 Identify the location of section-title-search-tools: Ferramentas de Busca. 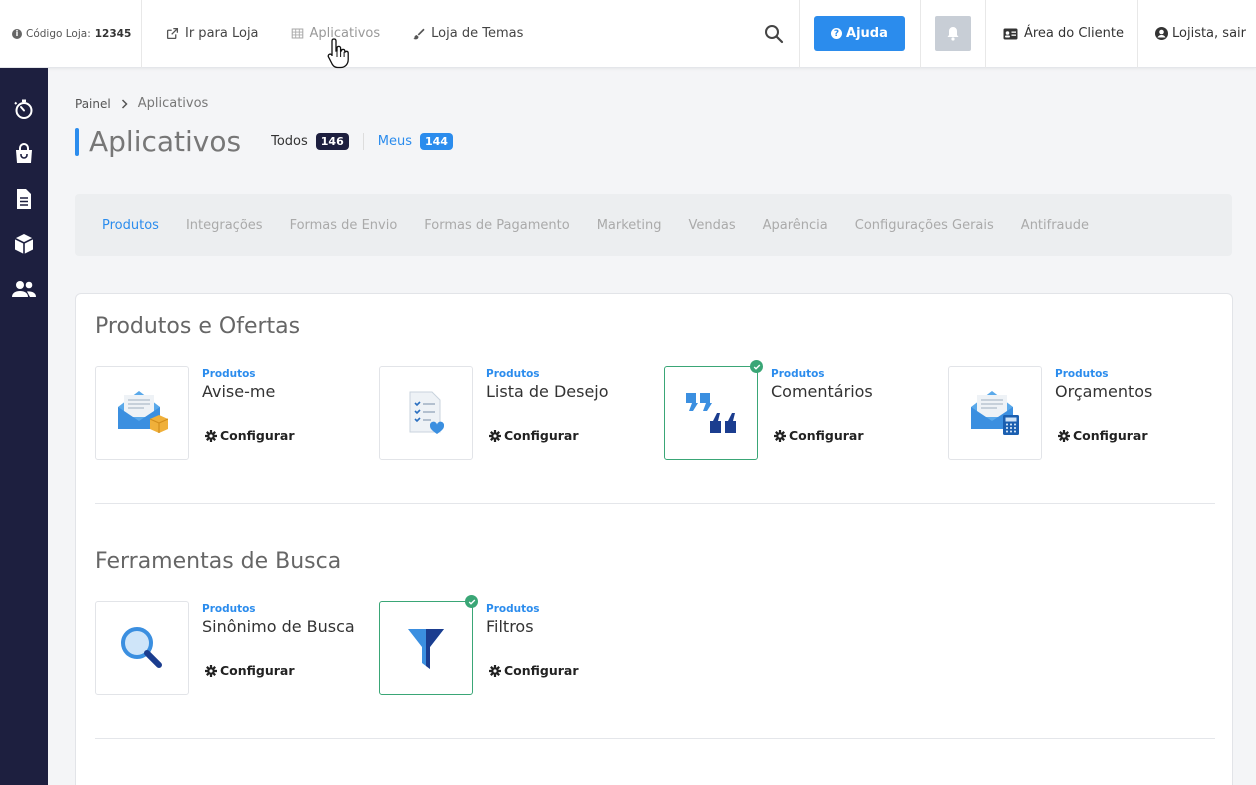
(218, 561).